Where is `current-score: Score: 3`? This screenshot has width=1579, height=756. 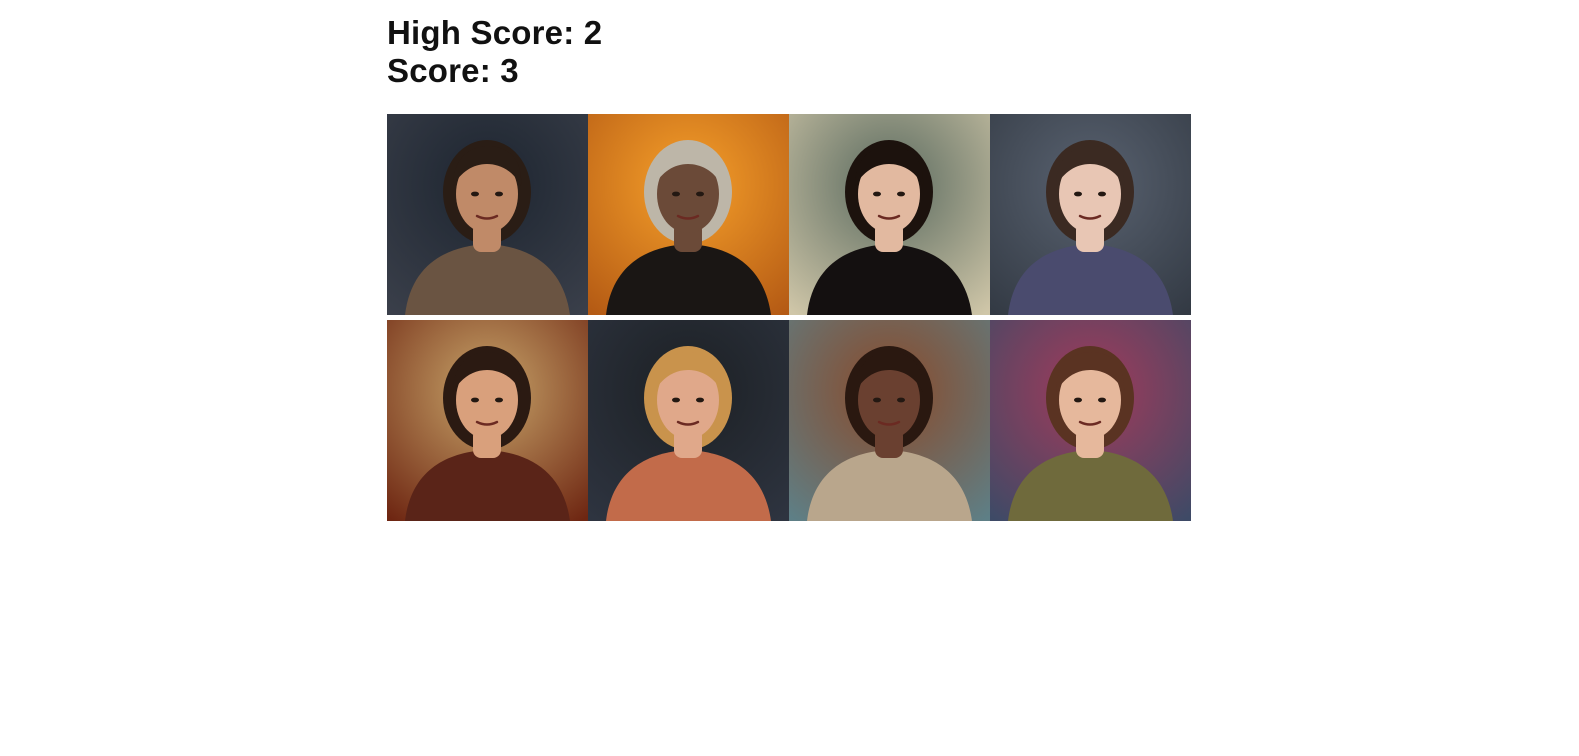 current-score: Score: 3 is located at coordinates (453, 70).